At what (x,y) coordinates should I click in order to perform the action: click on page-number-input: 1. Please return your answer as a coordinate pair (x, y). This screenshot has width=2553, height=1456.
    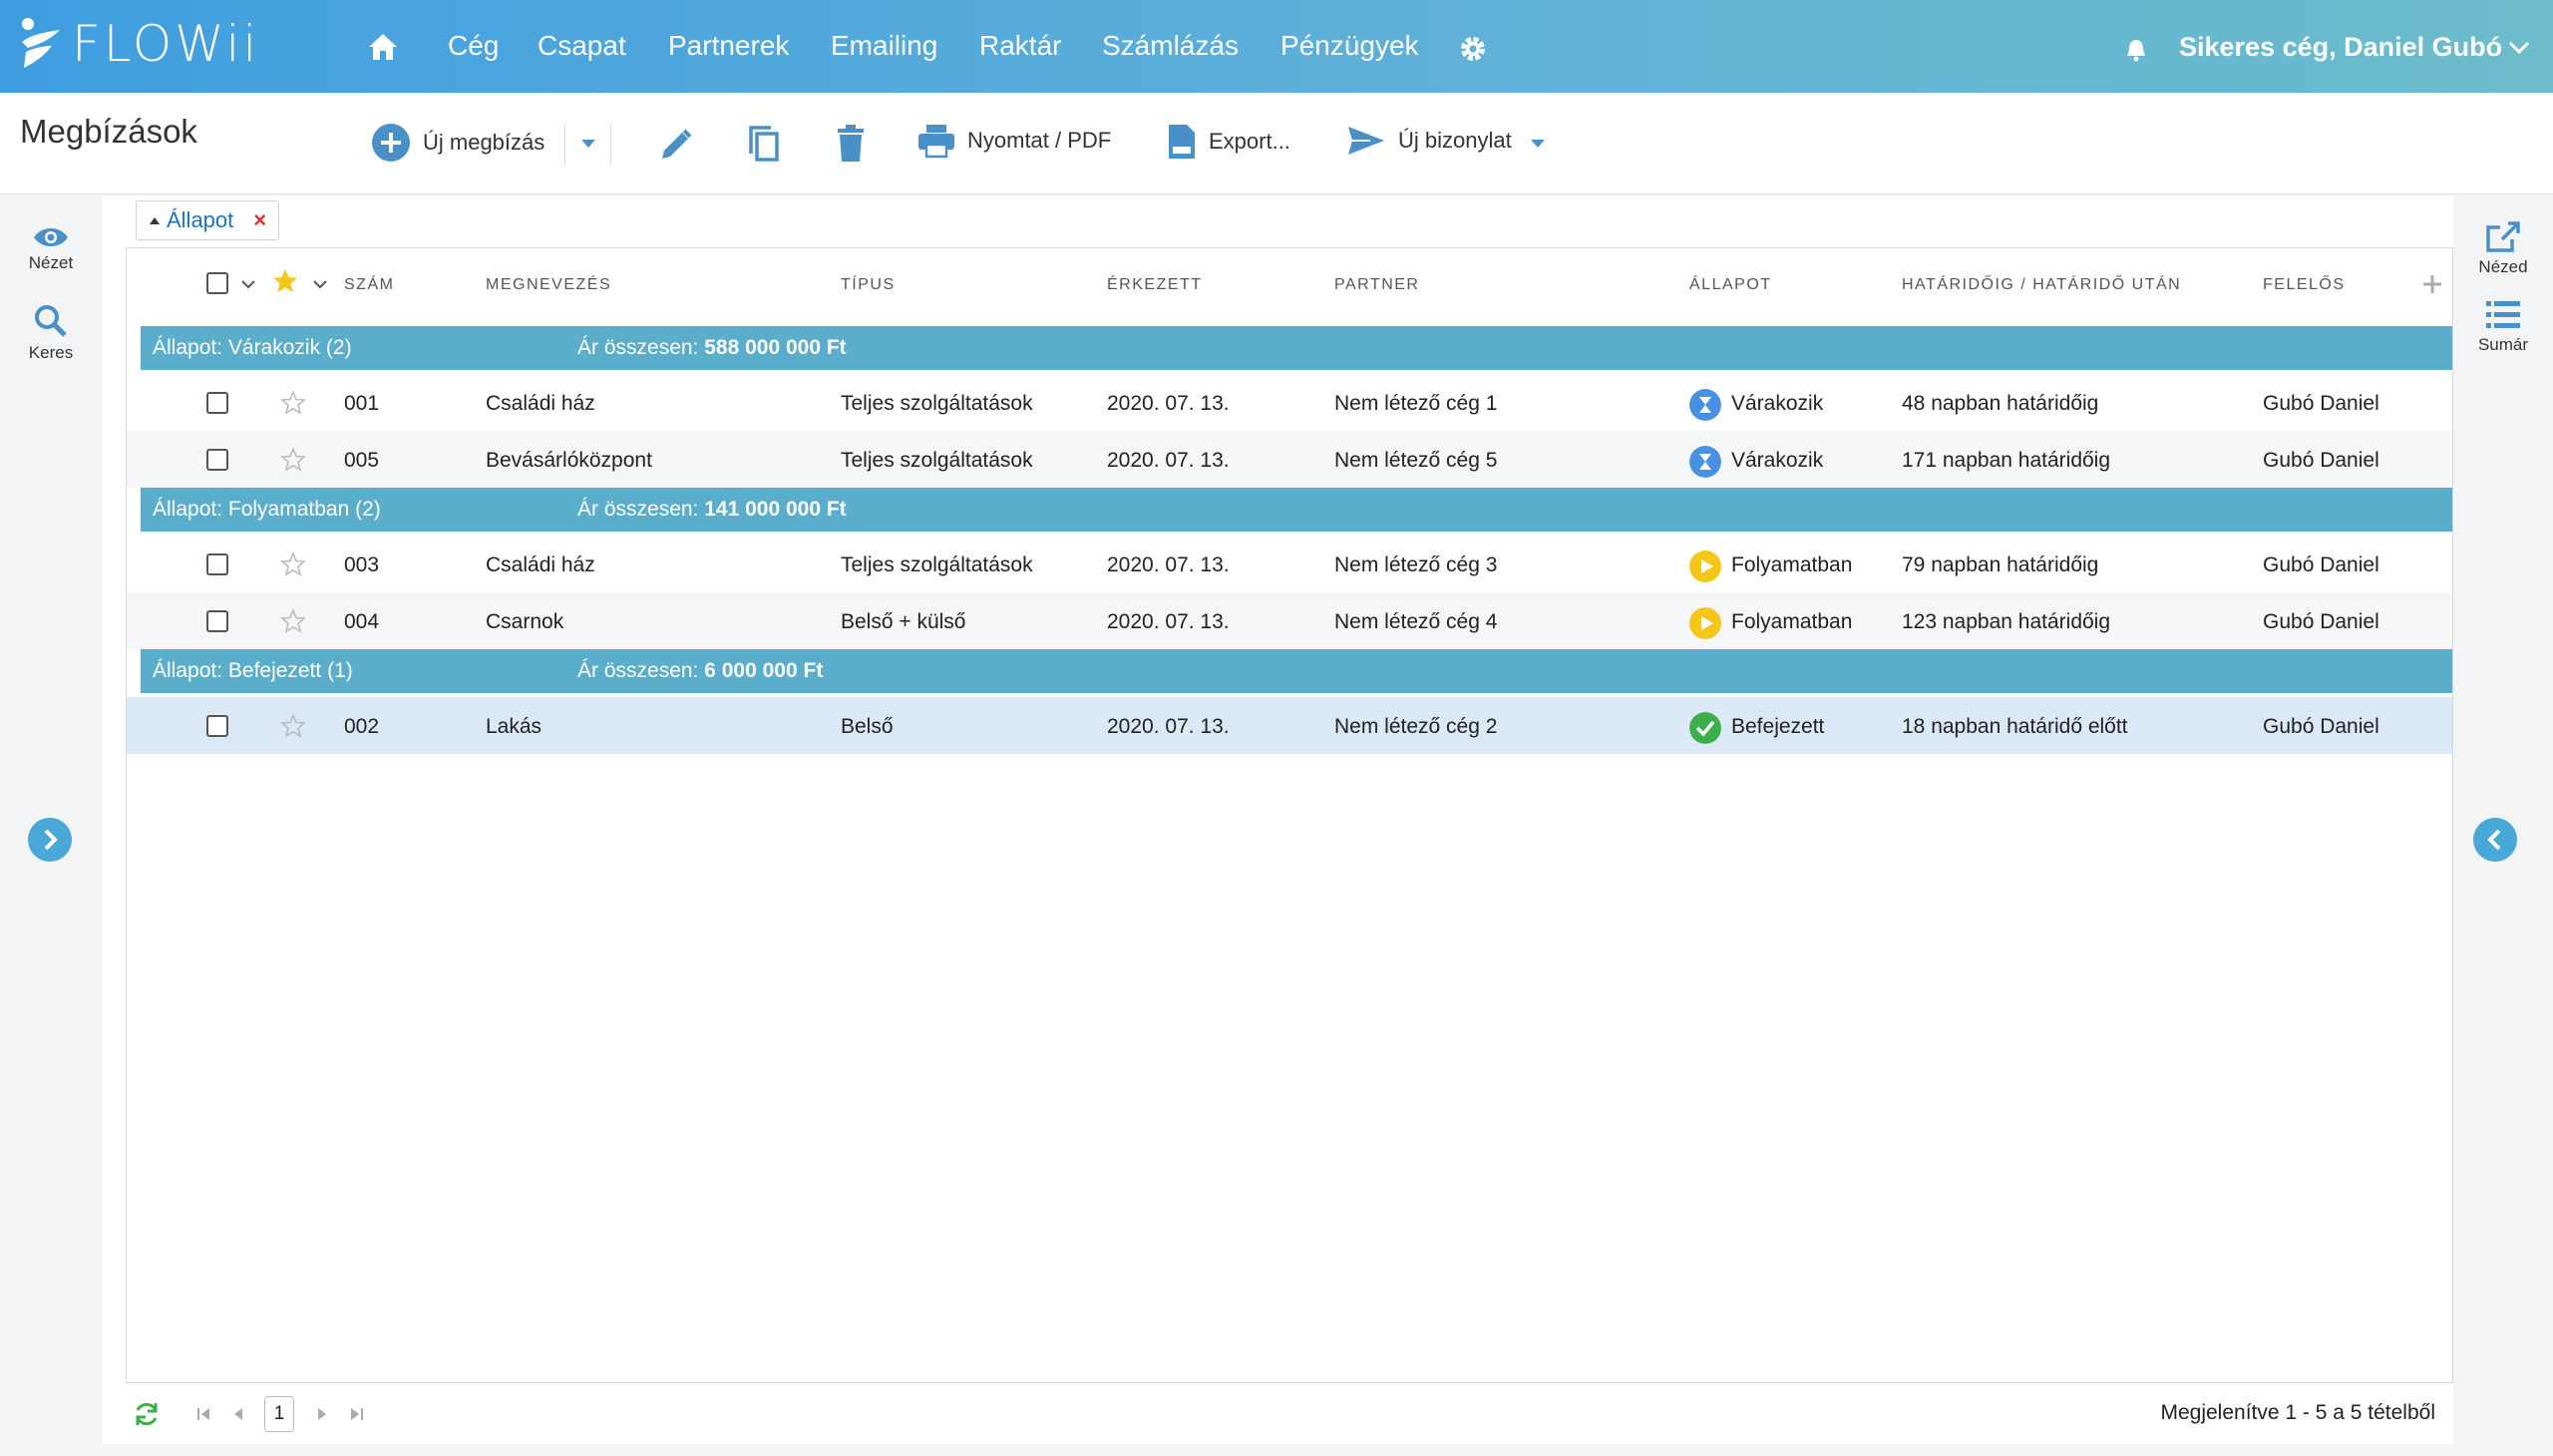
    Looking at the image, I should click on (279, 1414).